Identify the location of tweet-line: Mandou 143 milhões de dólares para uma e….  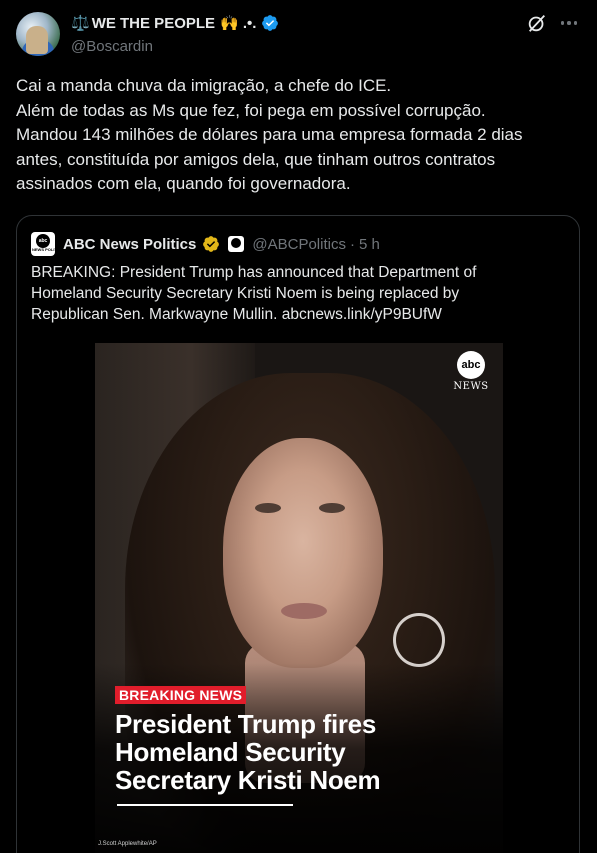
(269, 134).